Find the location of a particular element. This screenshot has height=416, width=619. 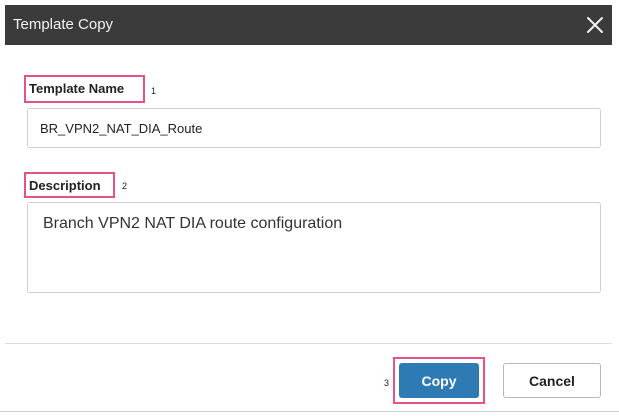

dialog-bottom-edge is located at coordinates (309, 411).